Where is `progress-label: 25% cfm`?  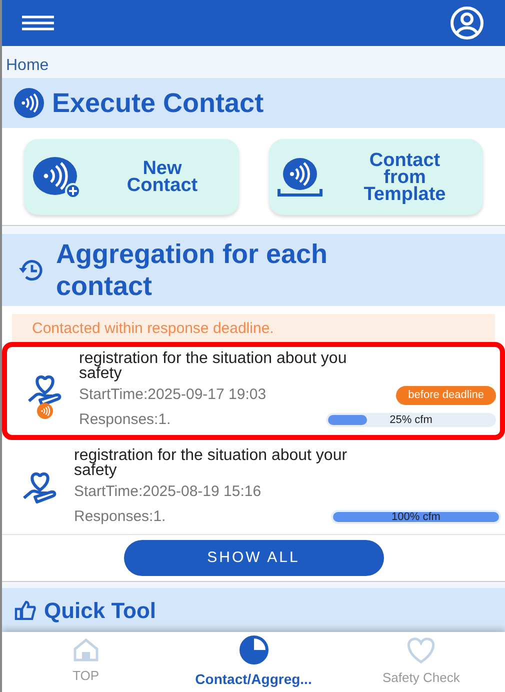
progress-label: 25% cfm is located at coordinates (411, 419).